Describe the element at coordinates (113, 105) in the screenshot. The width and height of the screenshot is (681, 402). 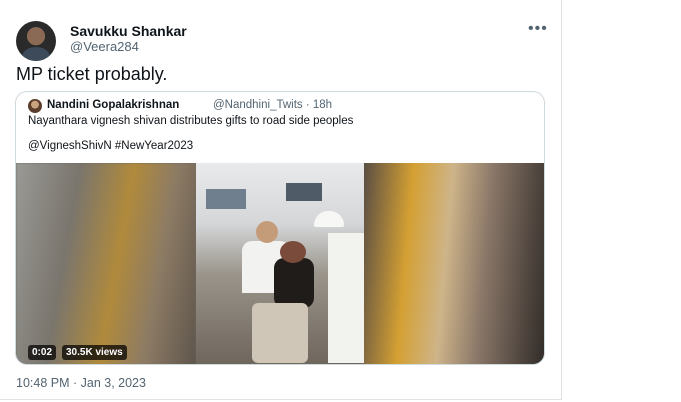
I see `quoted-display-name: Nandini Gopalakrishnan` at that location.